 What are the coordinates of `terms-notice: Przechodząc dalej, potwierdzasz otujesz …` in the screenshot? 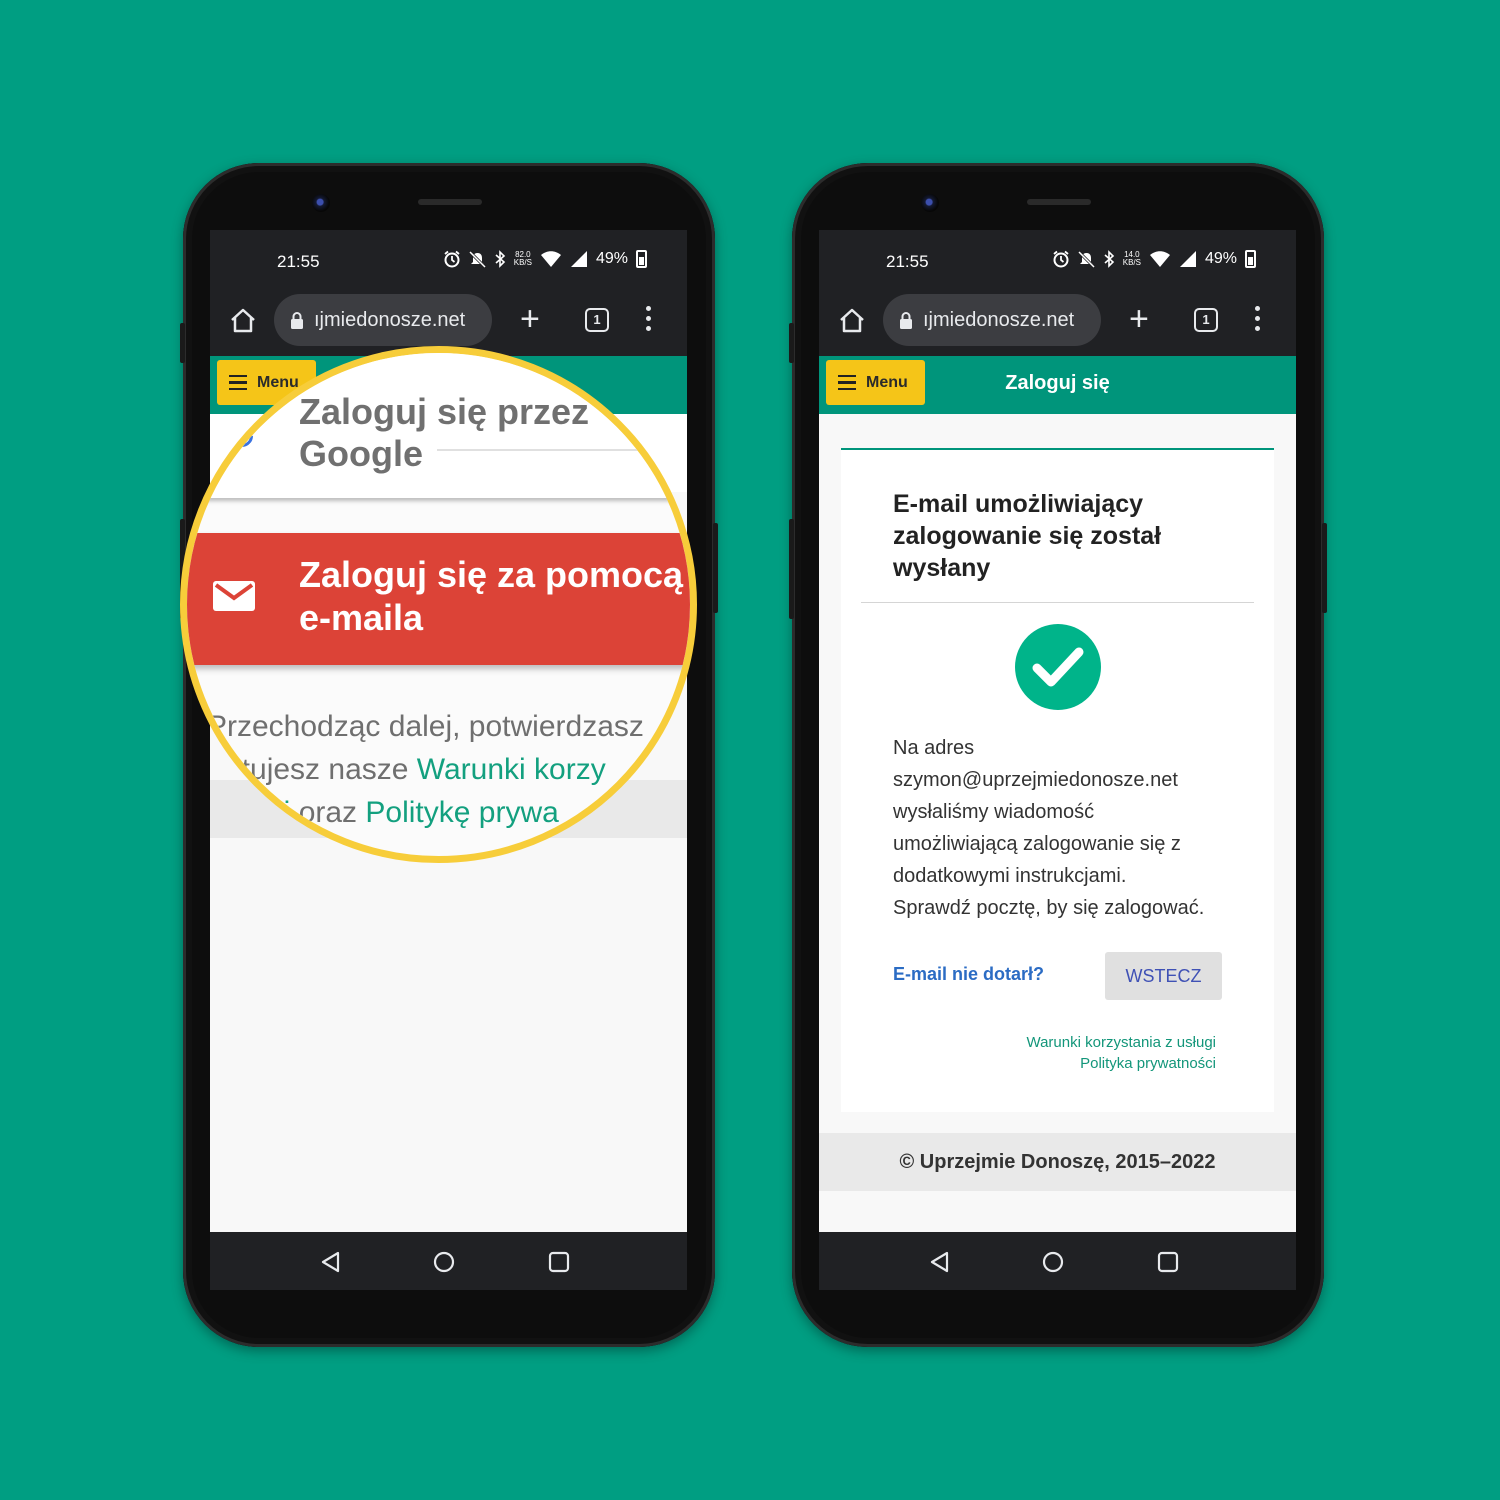 It's located at (425, 769).